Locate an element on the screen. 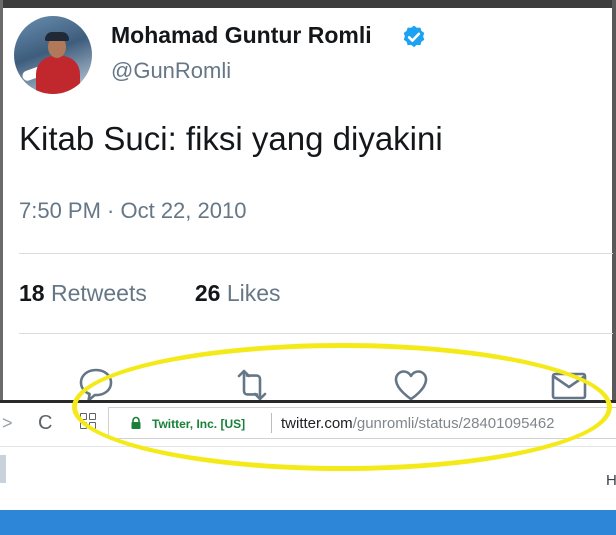 Image resolution: width=616 pixels, height=535 pixels. handle: @GunRomli is located at coordinates (171, 71).